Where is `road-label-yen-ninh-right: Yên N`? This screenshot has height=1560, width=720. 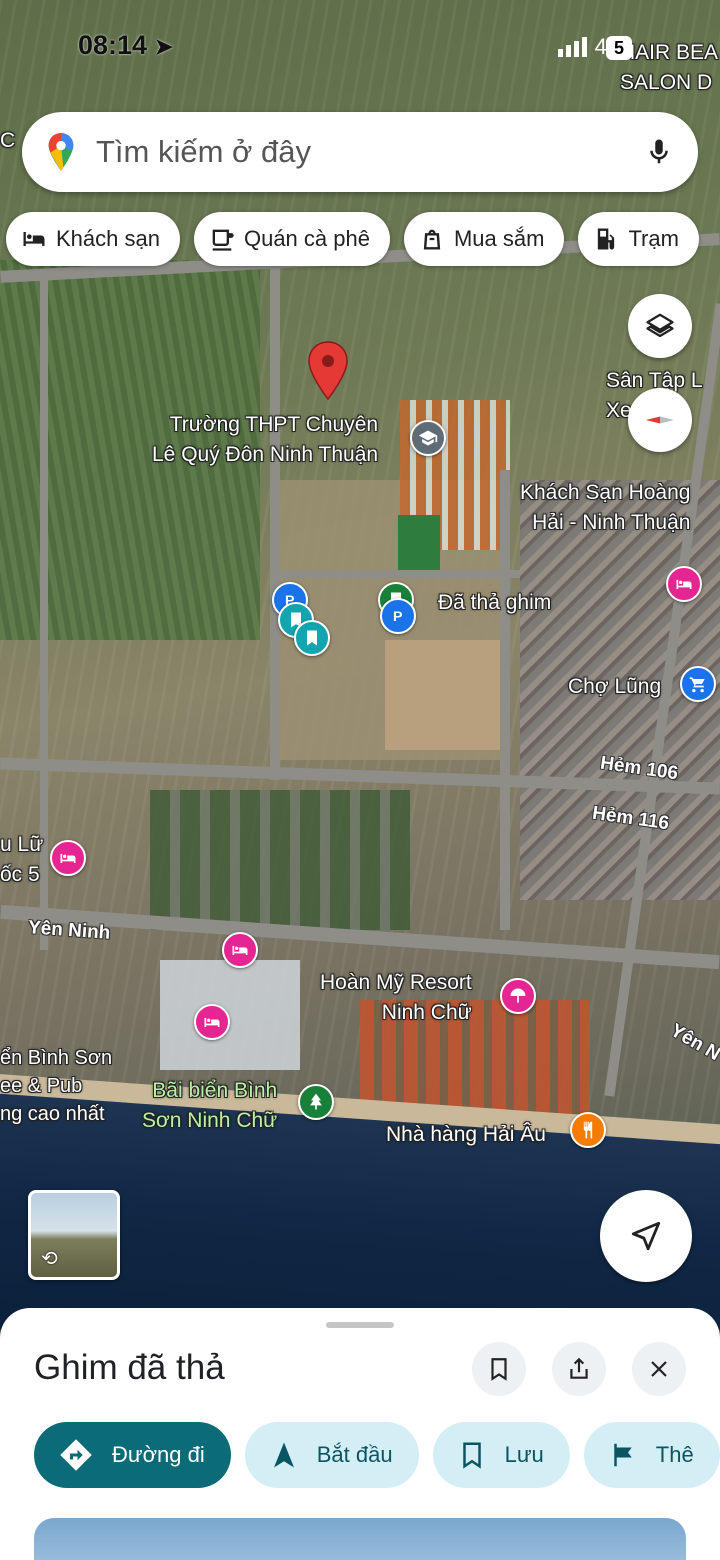 road-label-yen-ninh-right: Yên N is located at coordinates (693, 1043).